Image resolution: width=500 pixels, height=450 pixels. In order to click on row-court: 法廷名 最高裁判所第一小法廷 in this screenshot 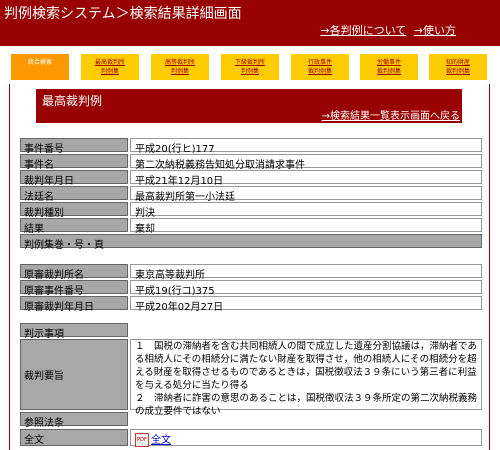, I will do `click(251, 194)`.